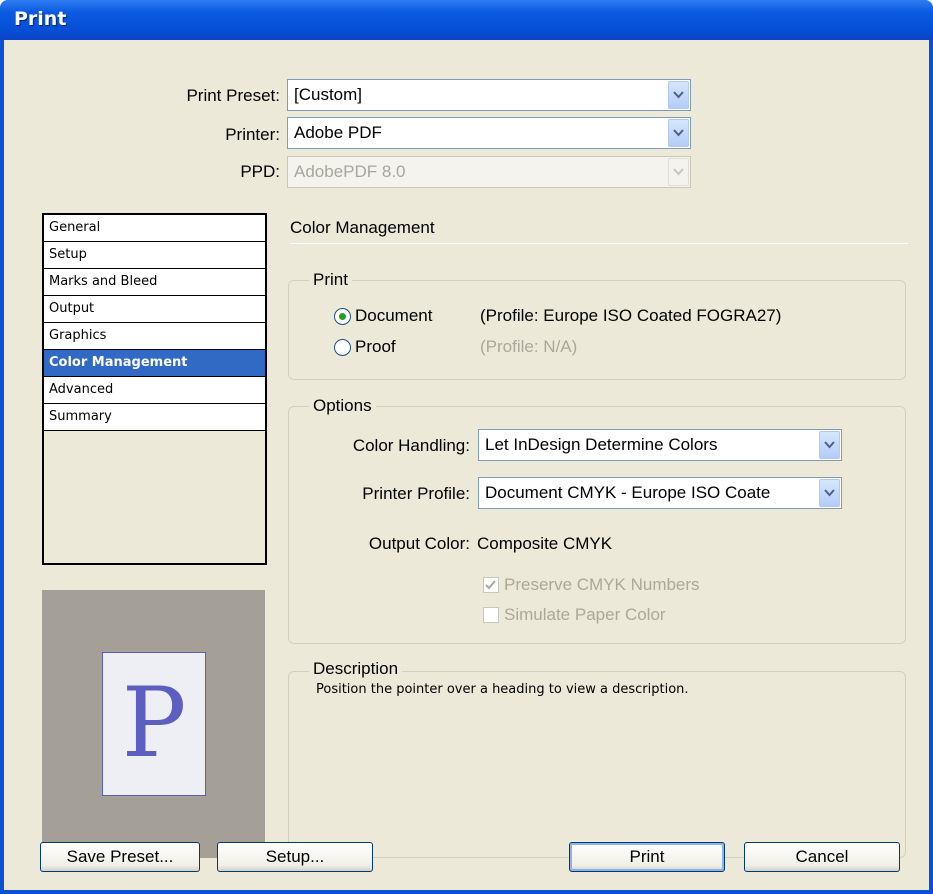 The height and width of the screenshot is (894, 933). What do you see at coordinates (599, 243) in the screenshot?
I see `section-divider` at bounding box center [599, 243].